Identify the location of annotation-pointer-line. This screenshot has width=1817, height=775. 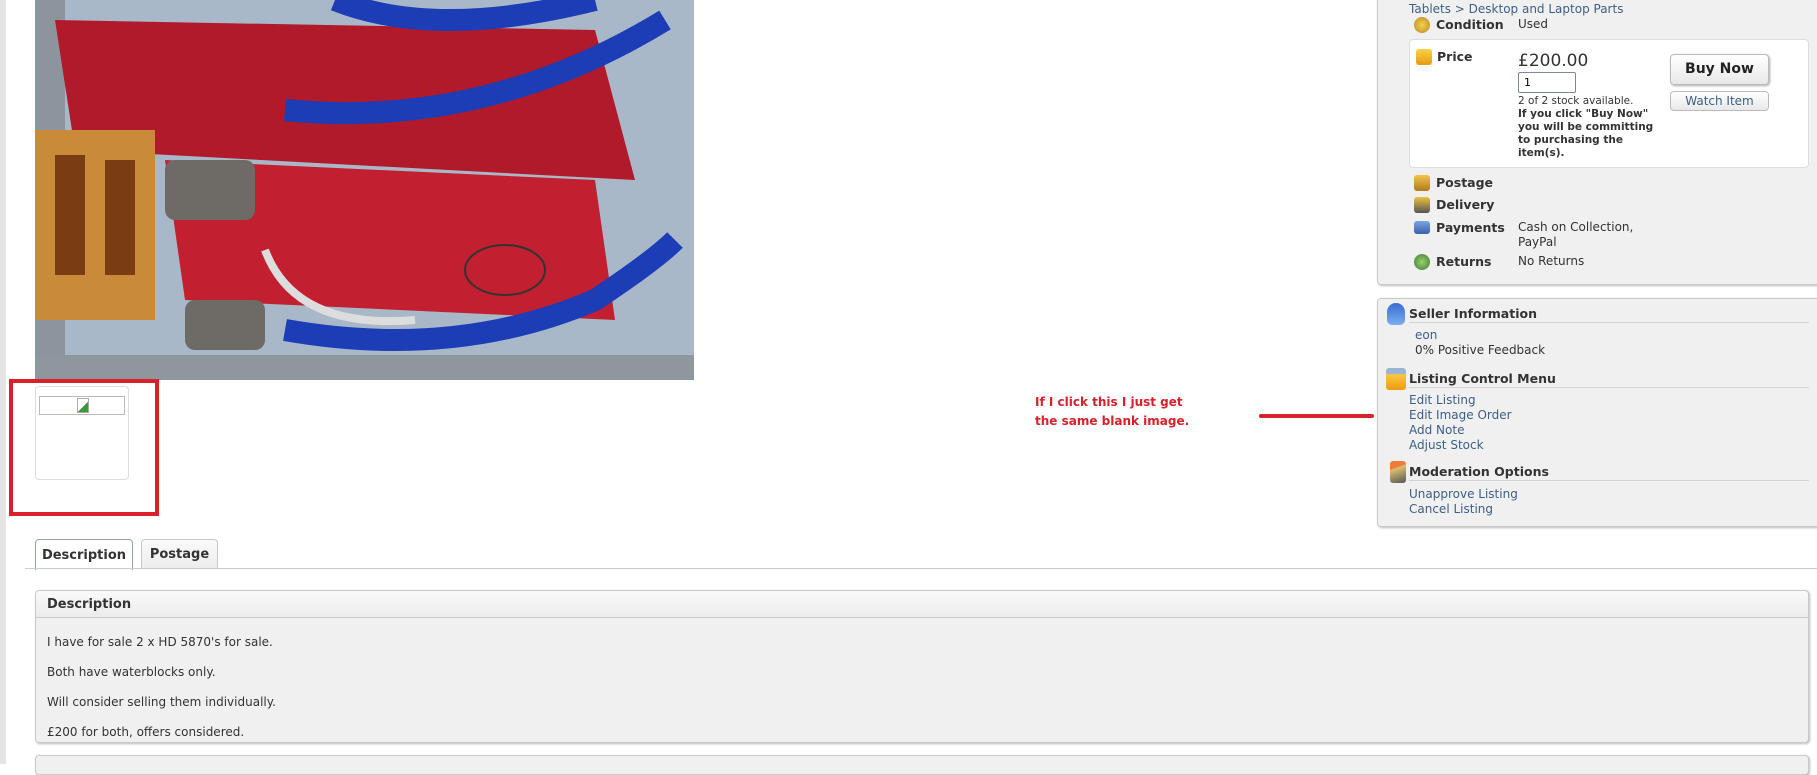
(1316, 416).